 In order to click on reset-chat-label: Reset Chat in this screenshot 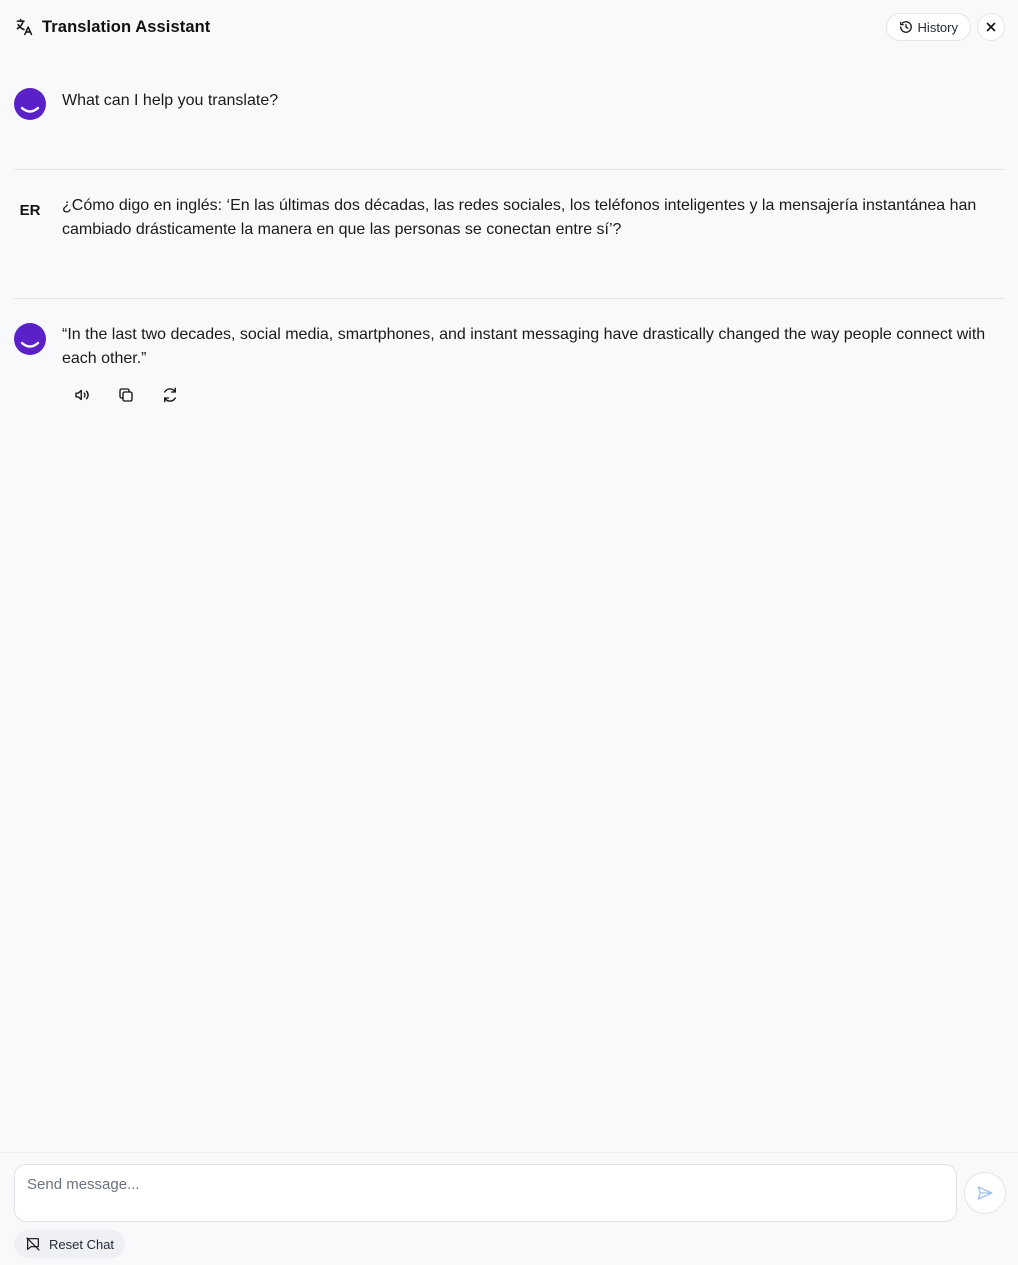, I will do `click(82, 1244)`.